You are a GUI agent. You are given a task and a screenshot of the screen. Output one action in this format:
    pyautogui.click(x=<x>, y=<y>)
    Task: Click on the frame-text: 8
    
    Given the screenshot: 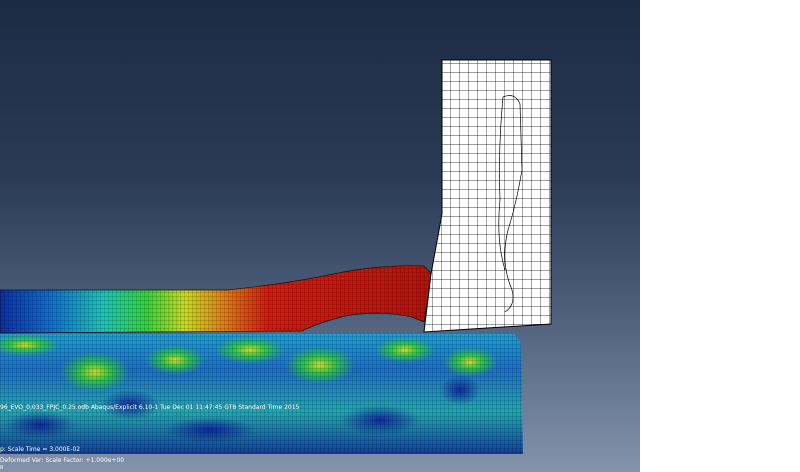 What is the action you would take?
    pyautogui.click(x=2, y=468)
    